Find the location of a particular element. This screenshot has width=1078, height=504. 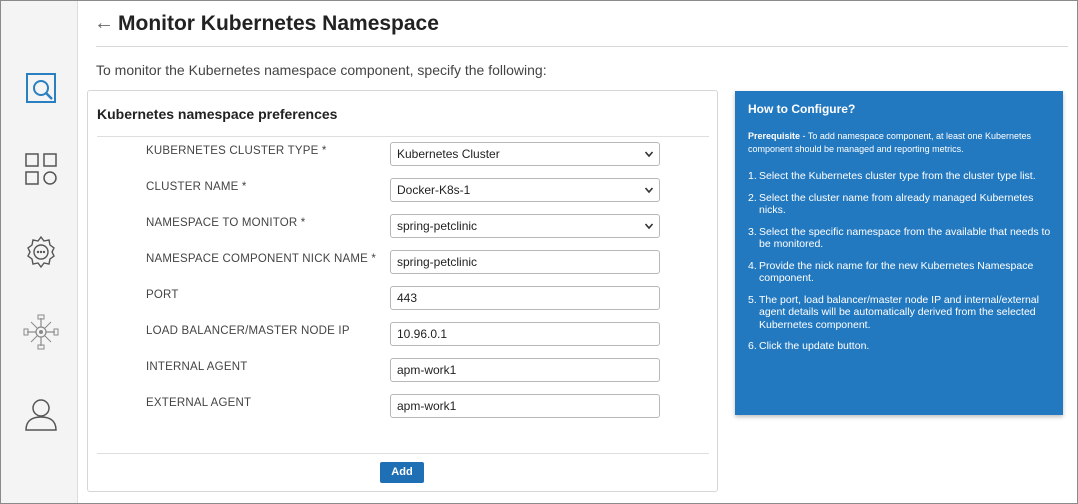

master-node-ip-input: 10.96.0.1 is located at coordinates (525, 334).